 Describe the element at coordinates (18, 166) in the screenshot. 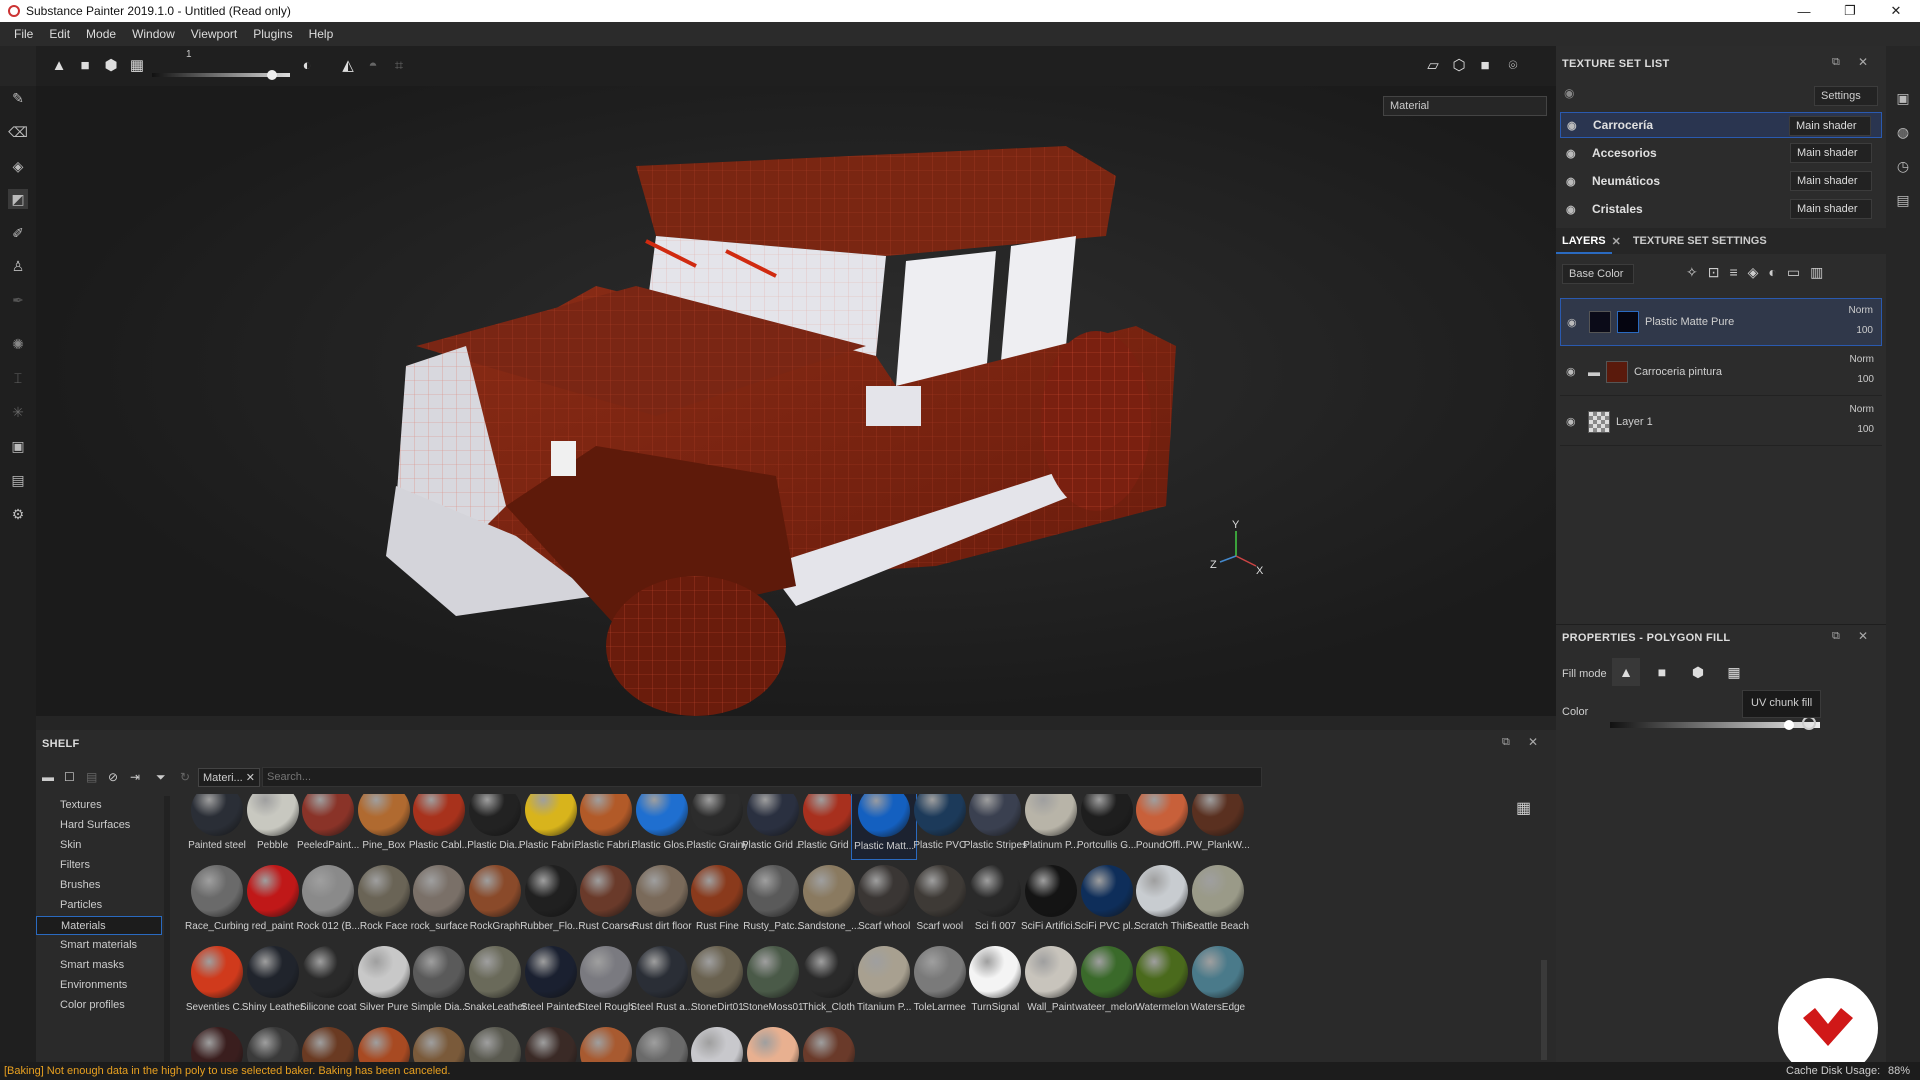

I see `projection-icon: ◈` at that location.